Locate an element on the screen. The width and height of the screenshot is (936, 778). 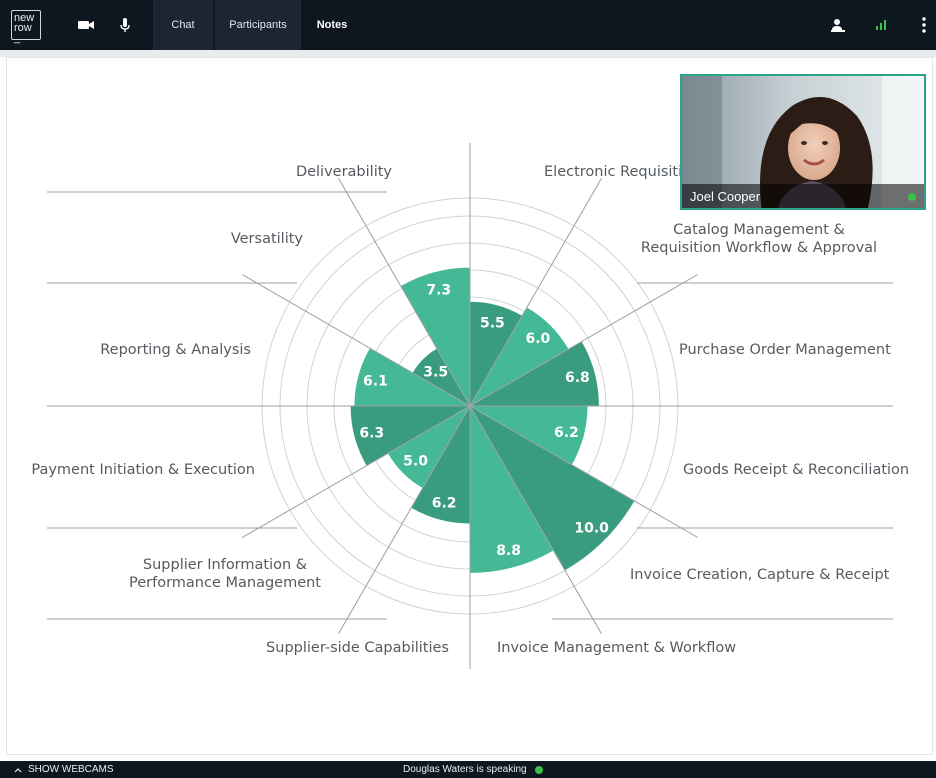
value-label: 8.8 is located at coordinates (508, 551).